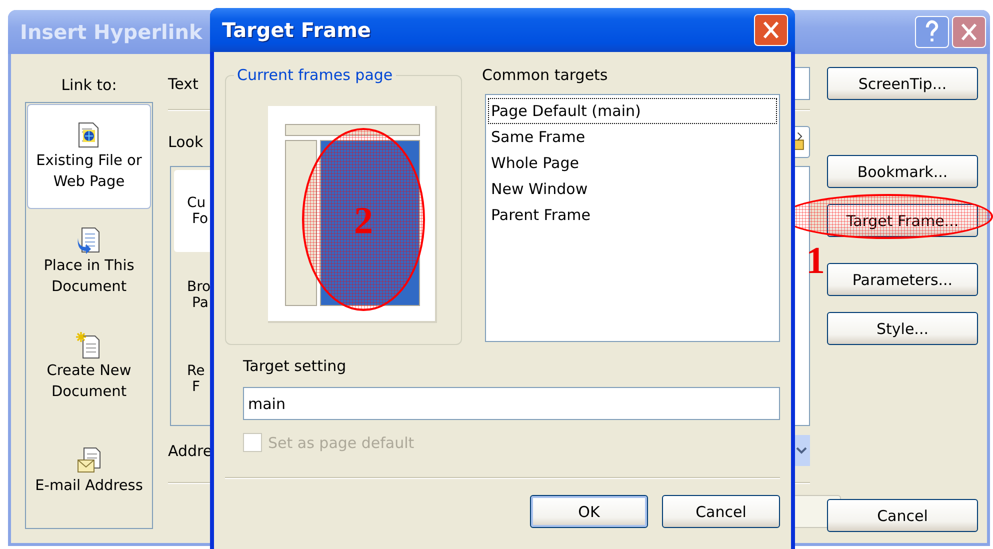 This screenshot has width=993, height=549. Describe the element at coordinates (186, 142) in the screenshot. I see `field-label: Look` at that location.